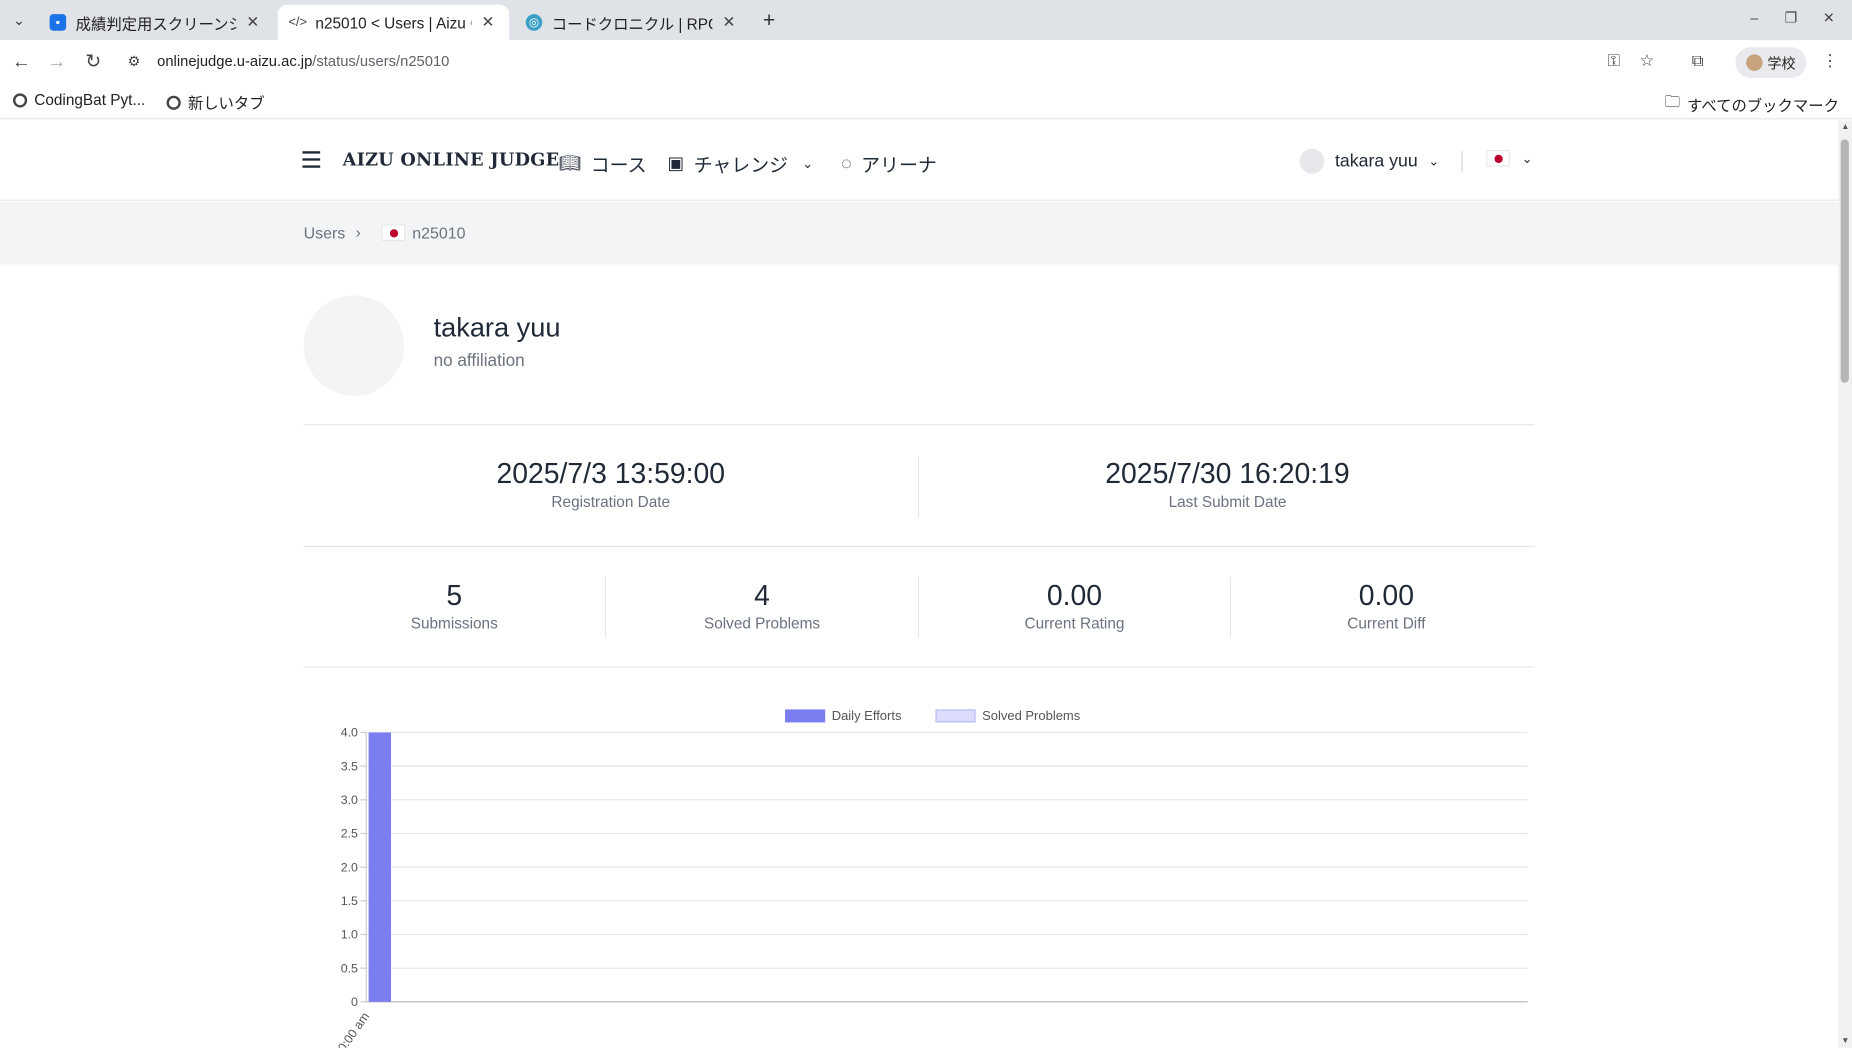  Describe the element at coordinates (454, 623) in the screenshot. I see `stat-label: Submissions` at that location.